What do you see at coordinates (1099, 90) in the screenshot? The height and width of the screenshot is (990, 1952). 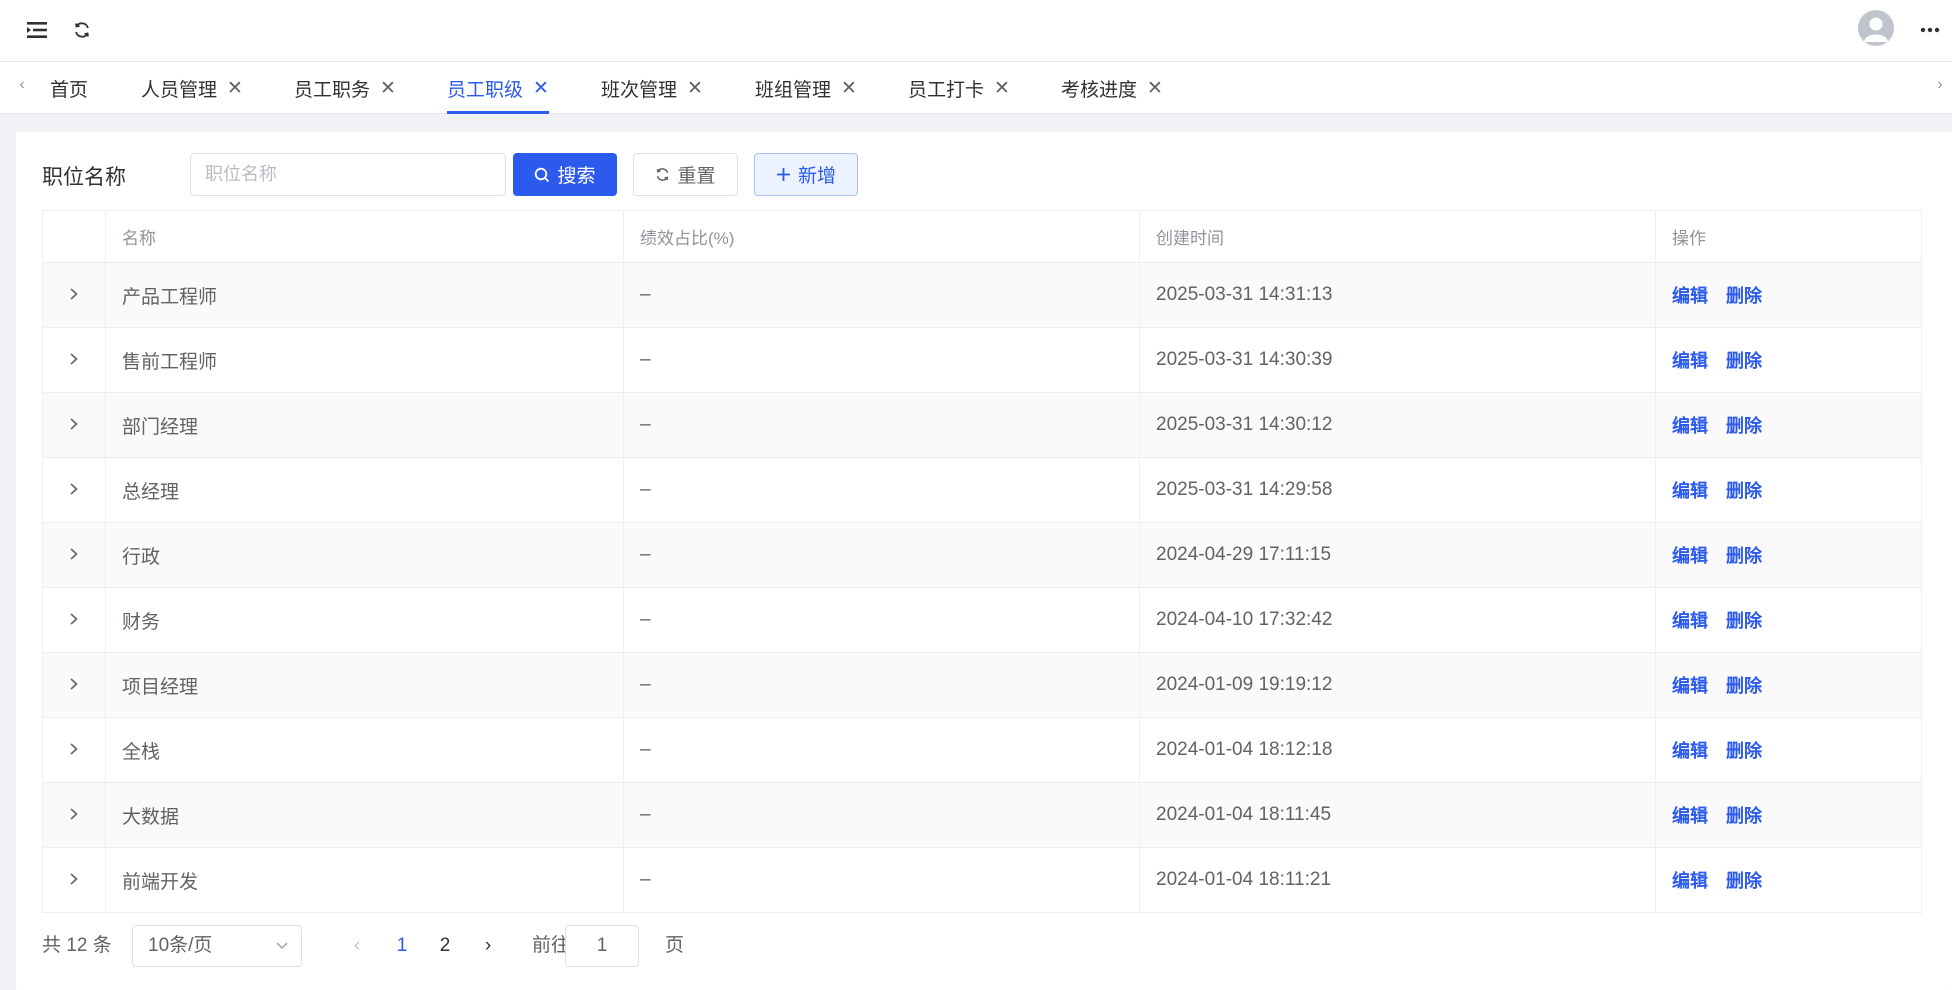 I see `tab-label: 考核进度` at bounding box center [1099, 90].